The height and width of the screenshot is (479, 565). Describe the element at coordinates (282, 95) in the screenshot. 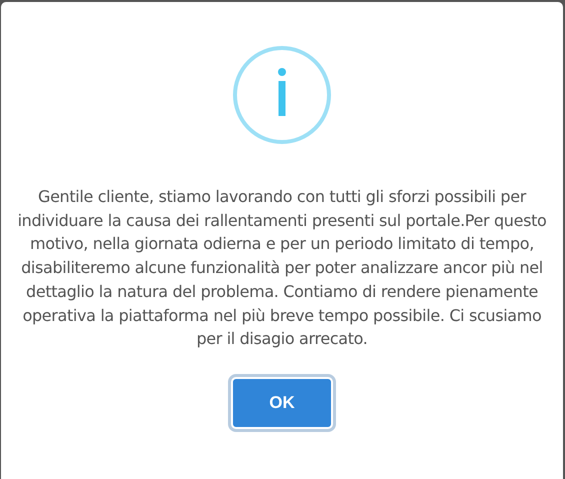

I see `info-icon` at that location.